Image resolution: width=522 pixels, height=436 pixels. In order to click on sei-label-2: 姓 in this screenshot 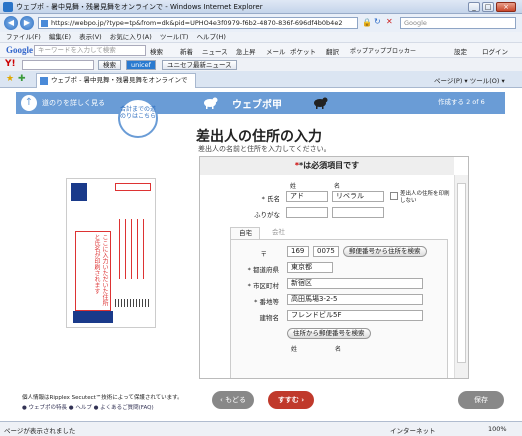, I will do `click(294, 349)`.